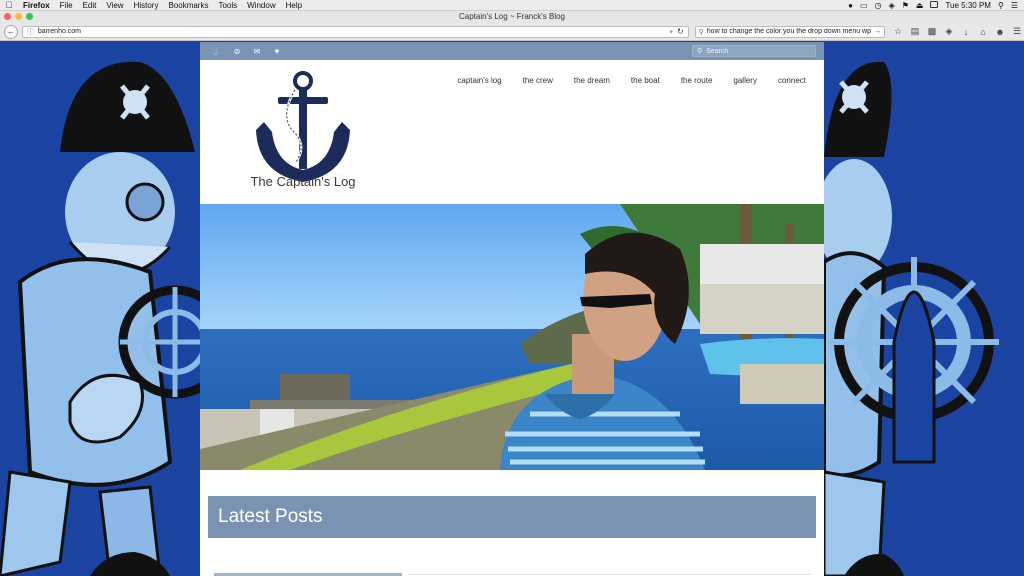  Describe the element at coordinates (227, 5) in the screenshot. I see `menu-tools: Tools` at that location.